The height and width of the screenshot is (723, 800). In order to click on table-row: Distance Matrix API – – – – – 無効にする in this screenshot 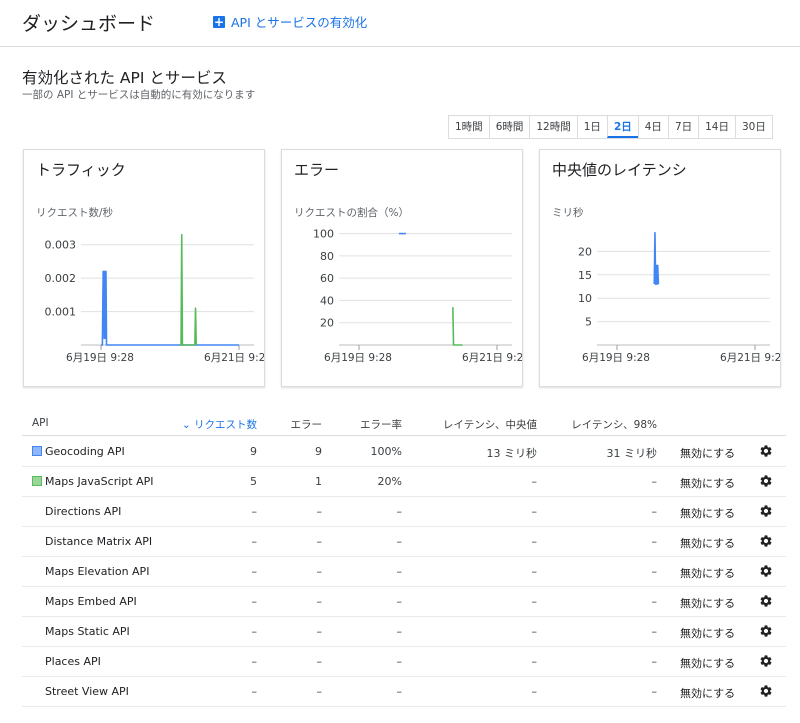, I will do `click(404, 541)`.